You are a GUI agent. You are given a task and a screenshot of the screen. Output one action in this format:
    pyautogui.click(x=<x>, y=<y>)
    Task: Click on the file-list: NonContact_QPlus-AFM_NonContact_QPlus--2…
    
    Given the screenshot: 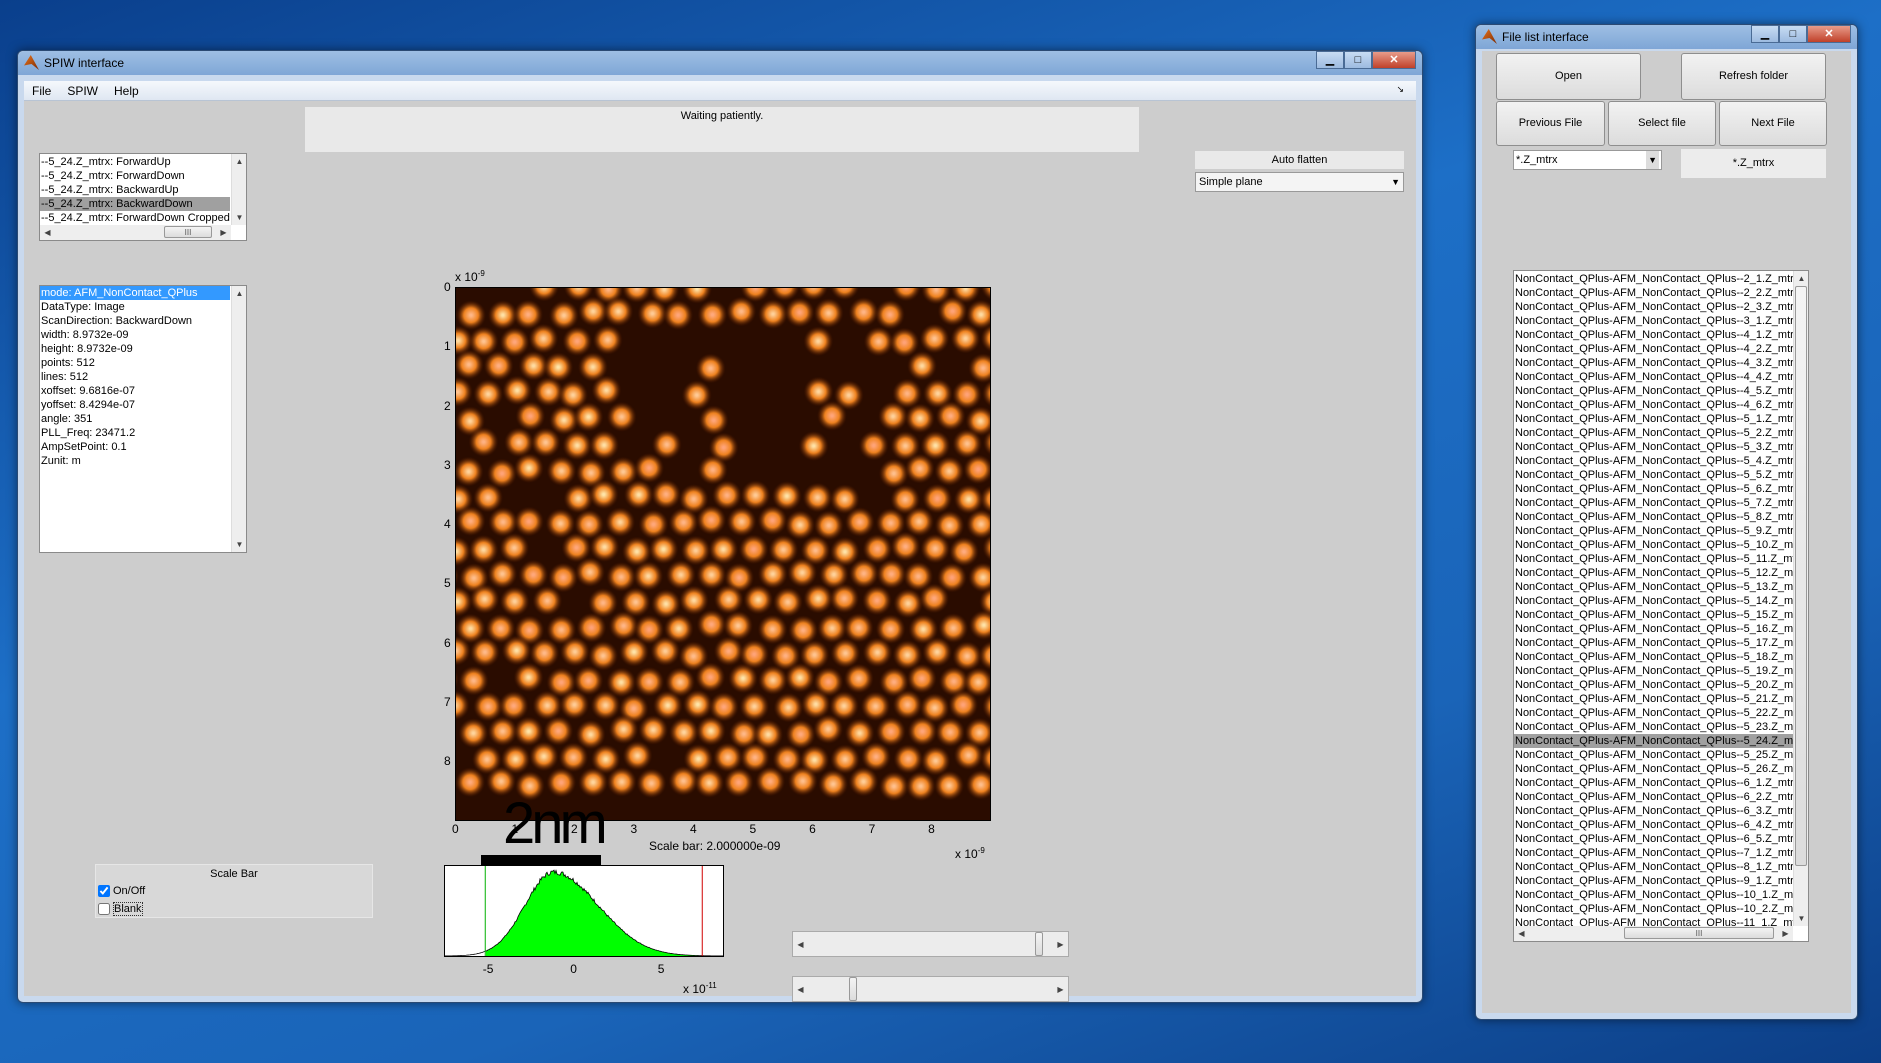 What is the action you would take?
    pyautogui.click(x=1661, y=606)
    